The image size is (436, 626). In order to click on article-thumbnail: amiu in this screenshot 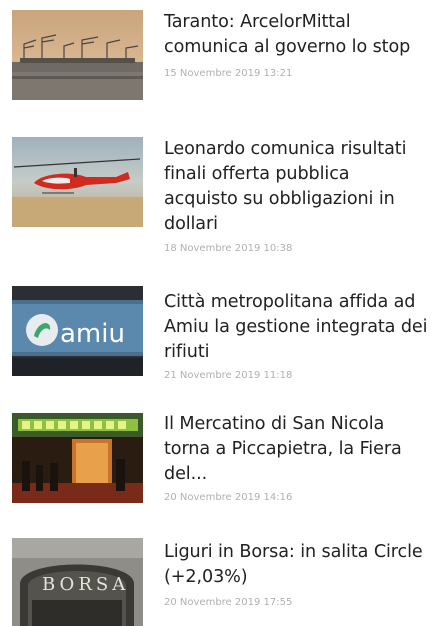, I will do `click(77, 331)`.